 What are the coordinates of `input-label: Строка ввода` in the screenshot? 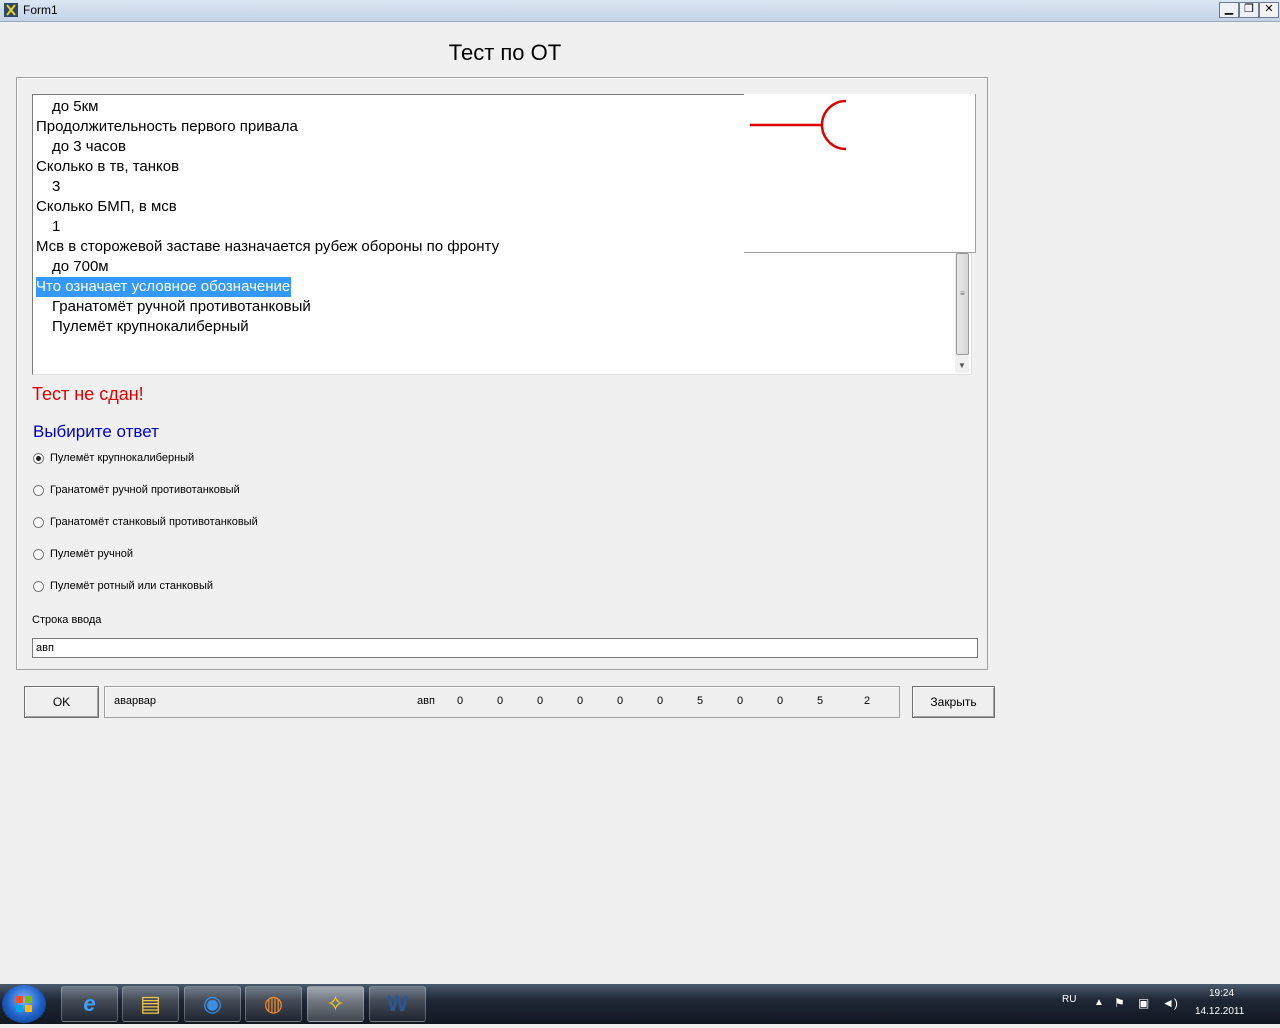 It's located at (67, 620).